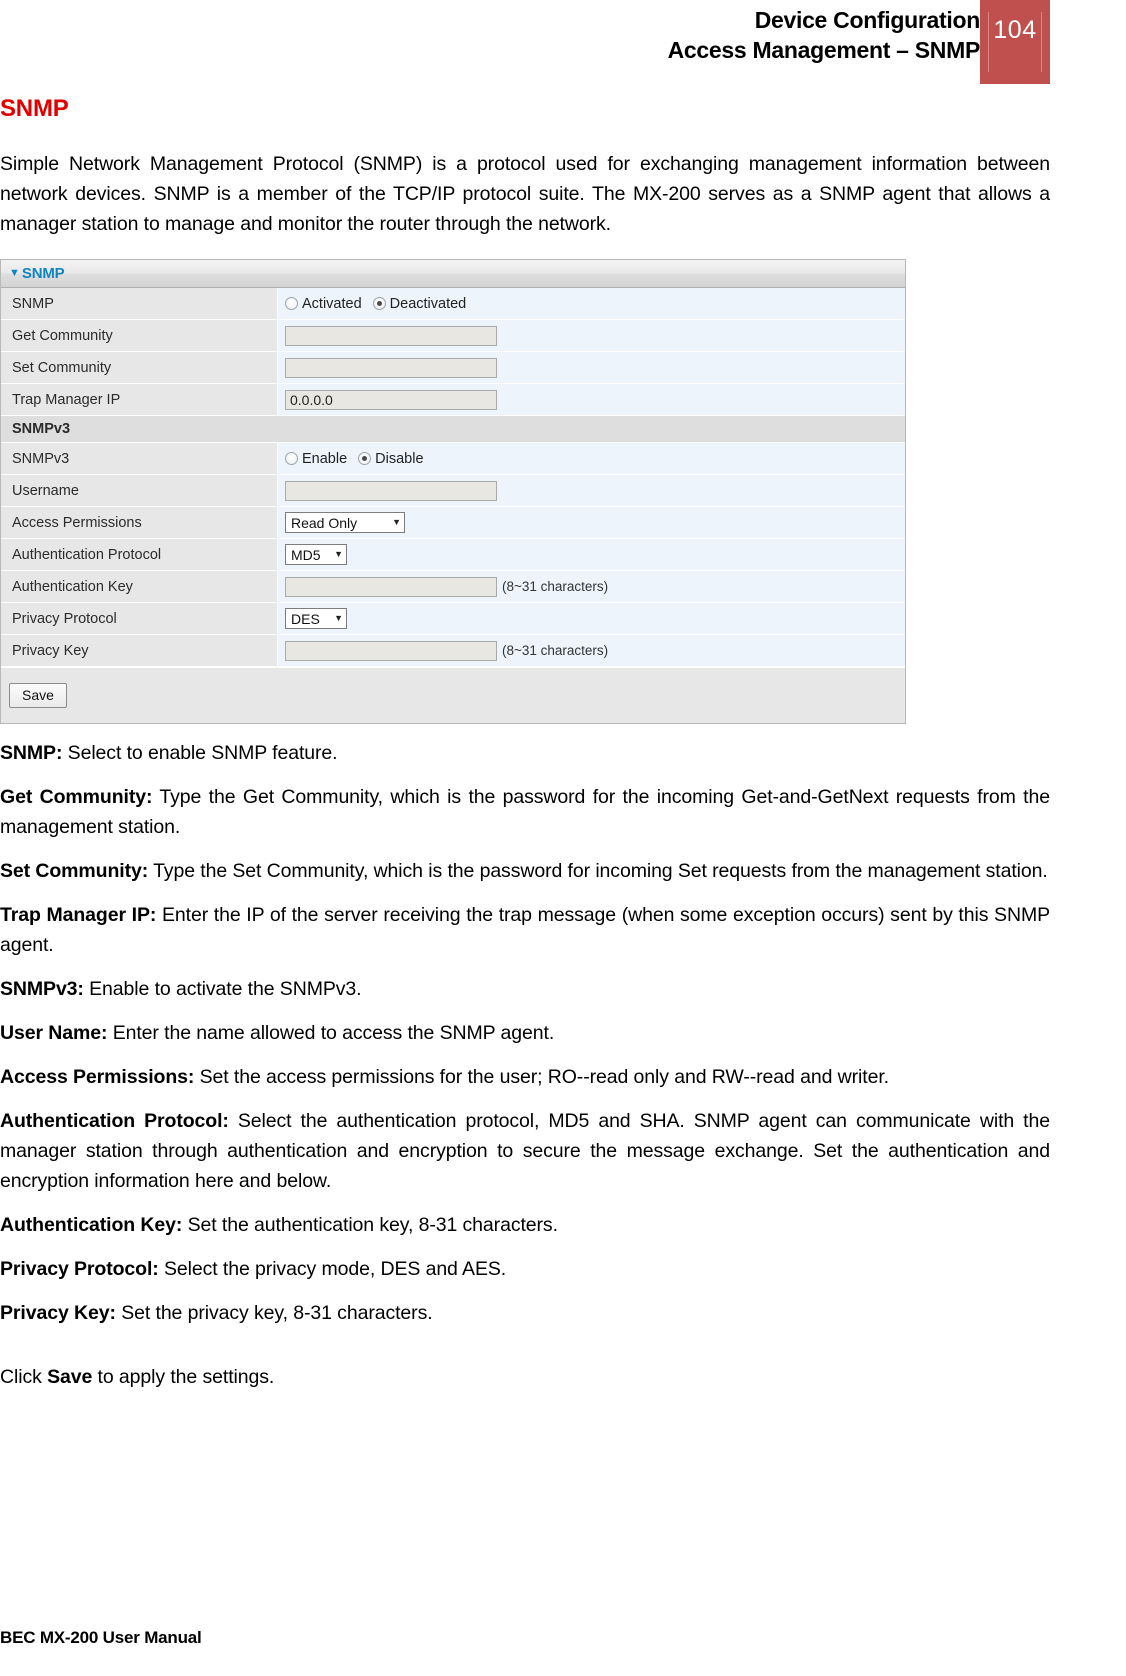  Describe the element at coordinates (139, 554) in the screenshot. I see `field-label: Authentication Protocol` at that location.